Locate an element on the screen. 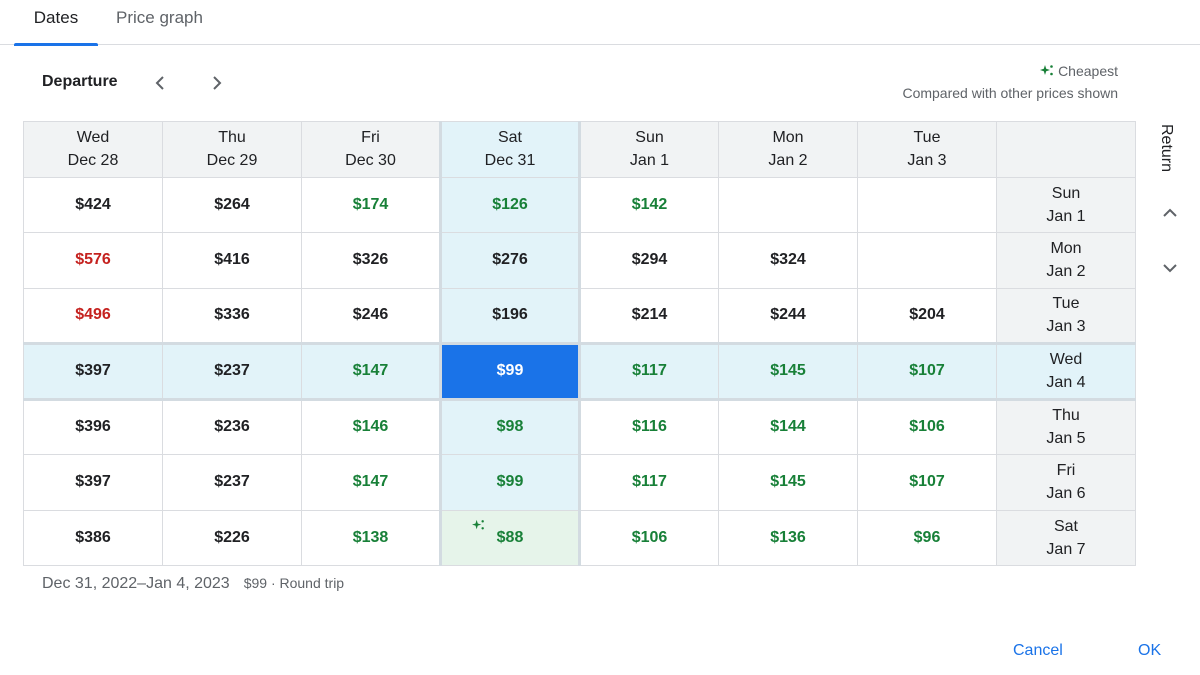  header-date: Jan 2 is located at coordinates (788, 161).